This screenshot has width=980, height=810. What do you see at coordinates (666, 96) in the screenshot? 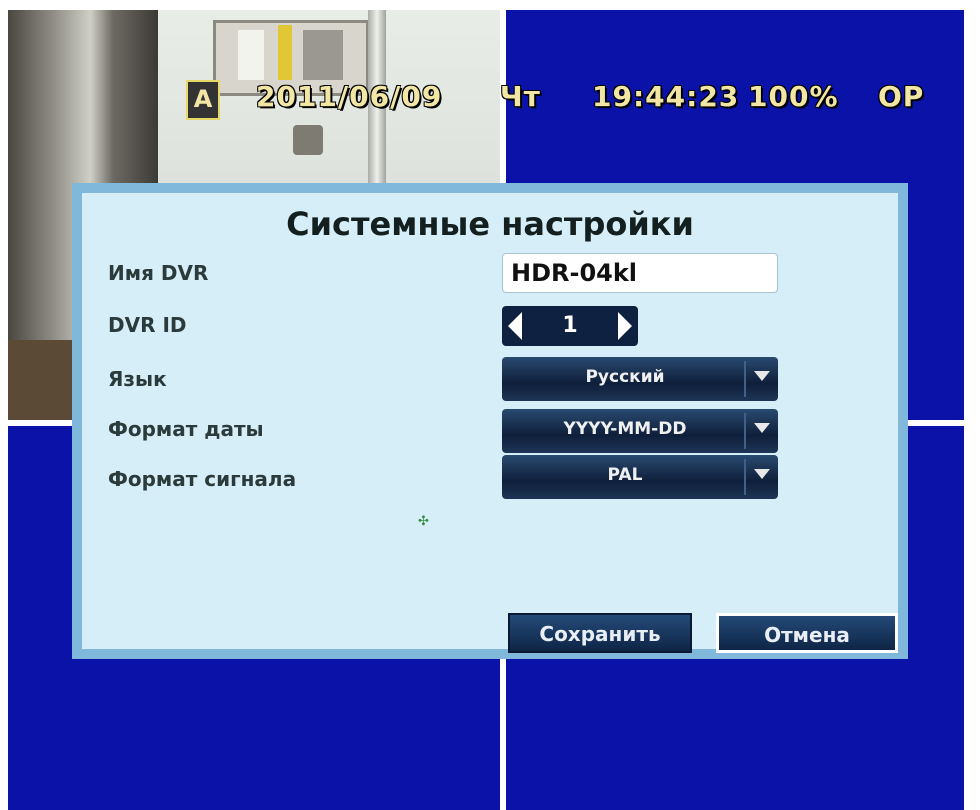
I see `osd-time: 19:44:23` at bounding box center [666, 96].